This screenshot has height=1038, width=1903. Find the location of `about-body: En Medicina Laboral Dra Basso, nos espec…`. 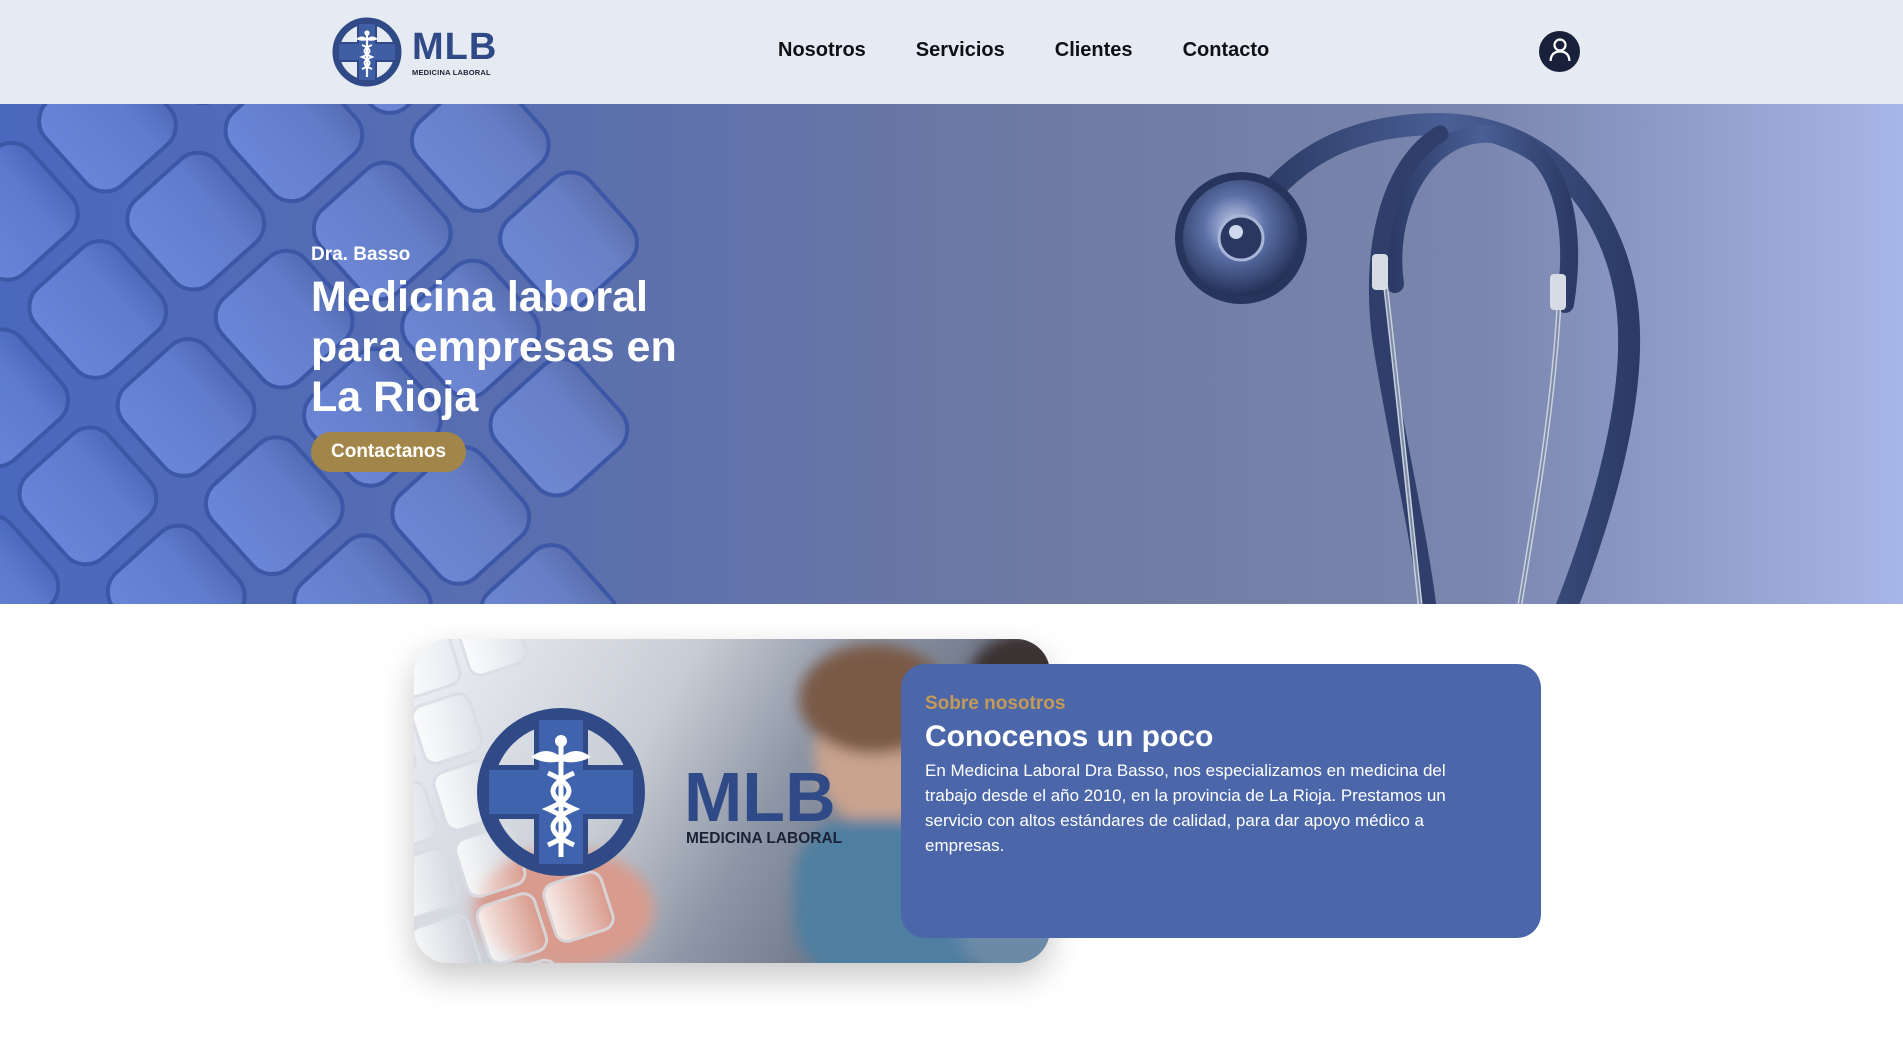

about-body: En Medicina Laboral Dra Basso, nos espec… is located at coordinates (1185, 808).